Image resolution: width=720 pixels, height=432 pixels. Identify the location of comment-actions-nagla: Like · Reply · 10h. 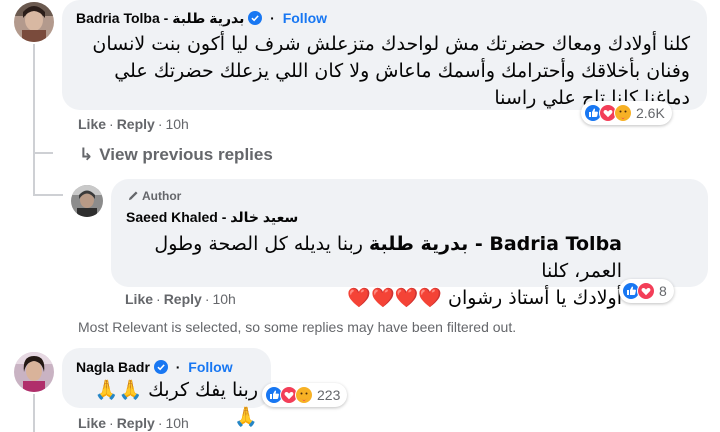
(133, 423).